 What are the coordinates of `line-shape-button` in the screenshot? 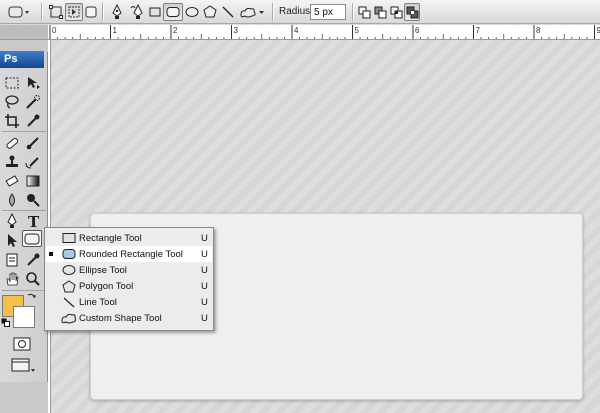 It's located at (228, 12).